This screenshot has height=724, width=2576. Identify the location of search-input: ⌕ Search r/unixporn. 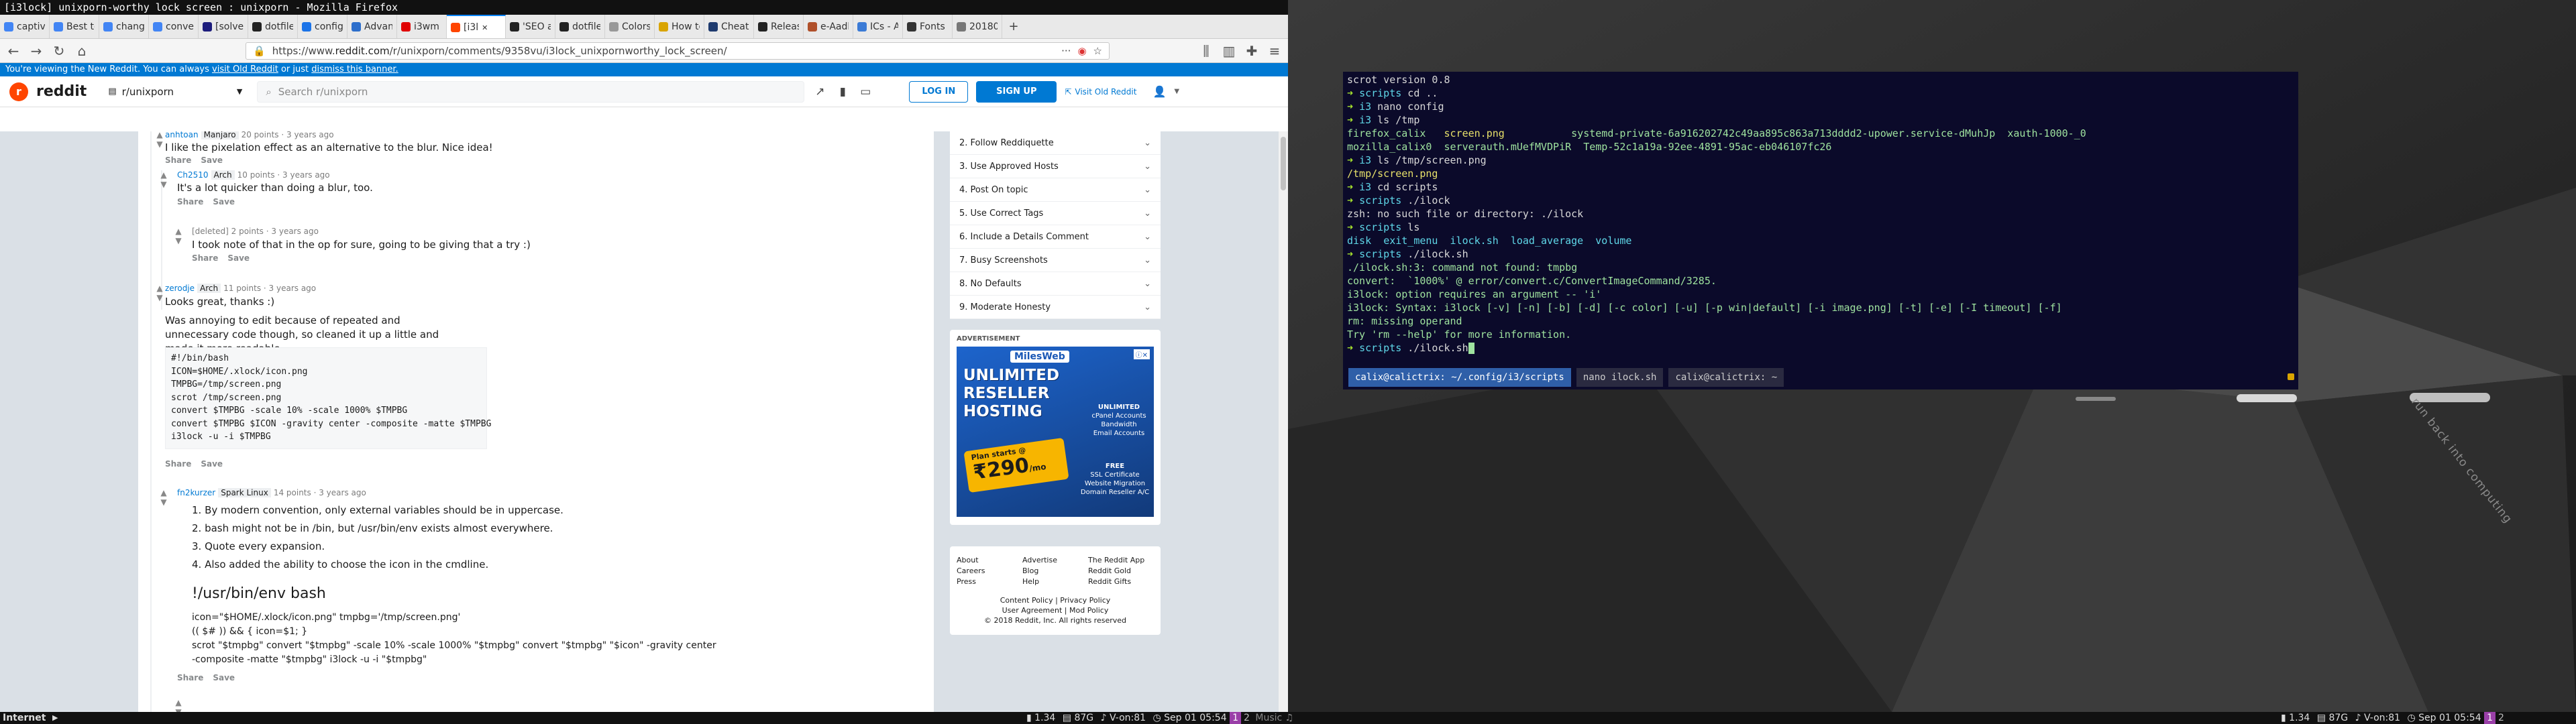
(531, 92).